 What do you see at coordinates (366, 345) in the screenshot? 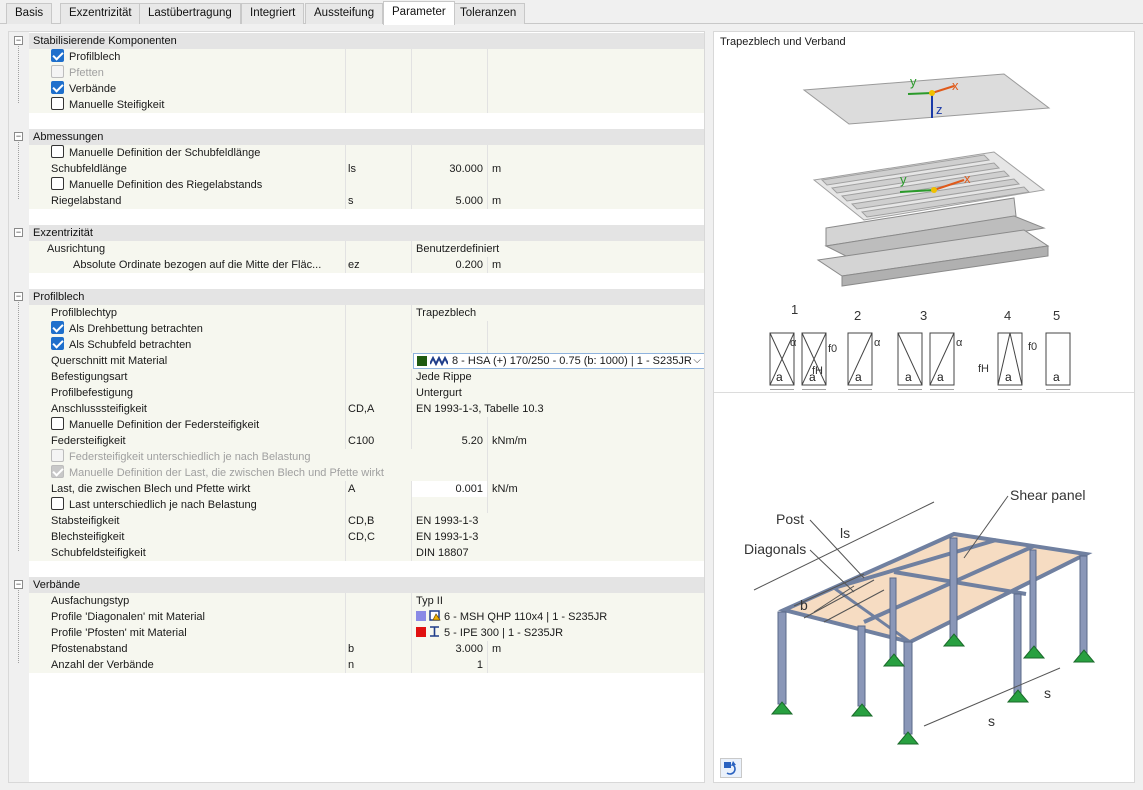
I see `row-schubfeld: Als Schubfeld betrachten` at bounding box center [366, 345].